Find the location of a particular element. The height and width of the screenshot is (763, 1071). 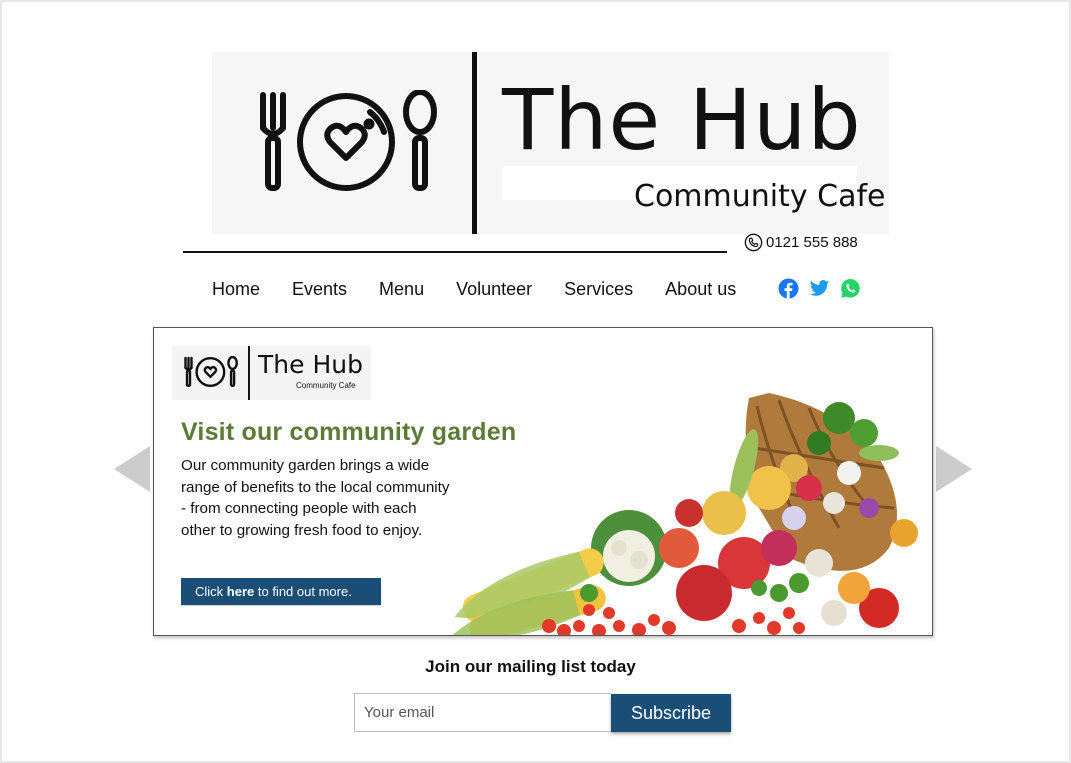

spoon-icon is located at coordinates (420, 140).